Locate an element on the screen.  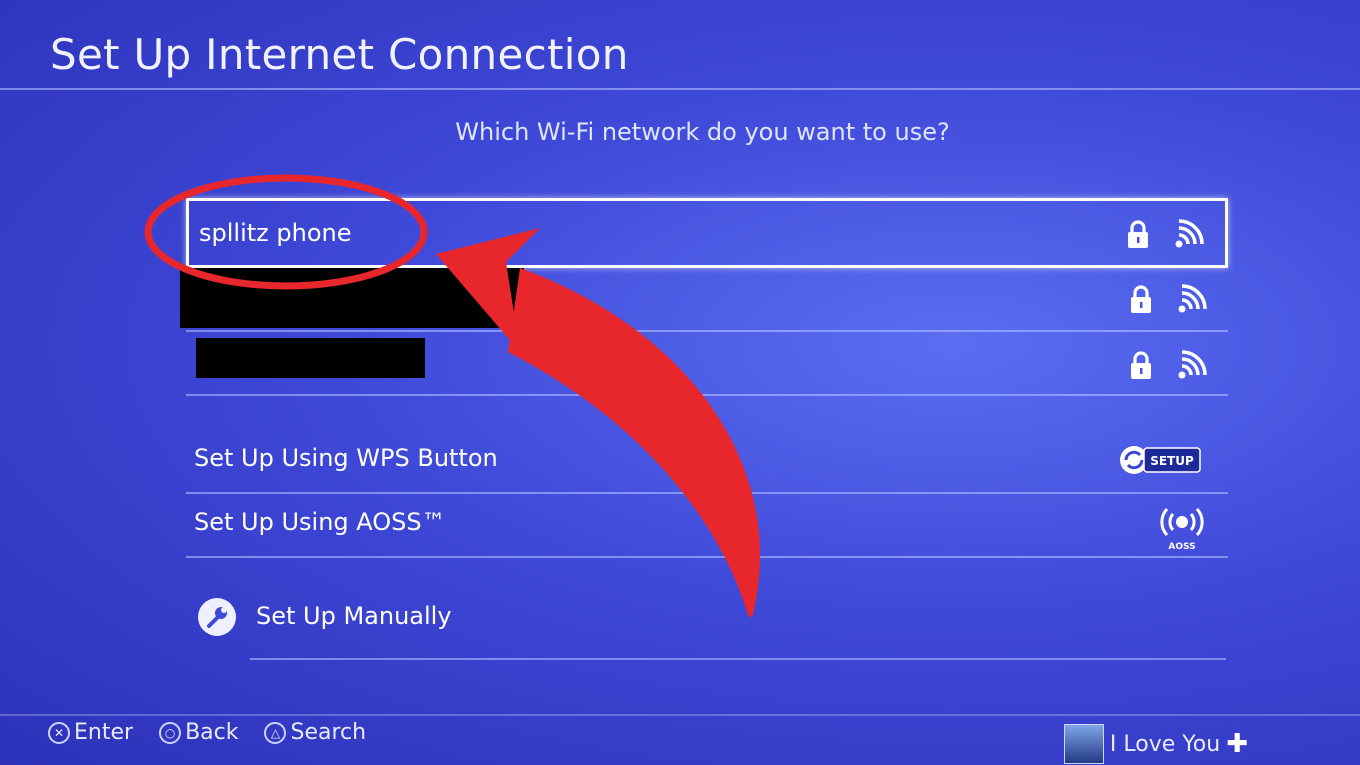
enter-hint: ✕ Enter is located at coordinates (90, 732).